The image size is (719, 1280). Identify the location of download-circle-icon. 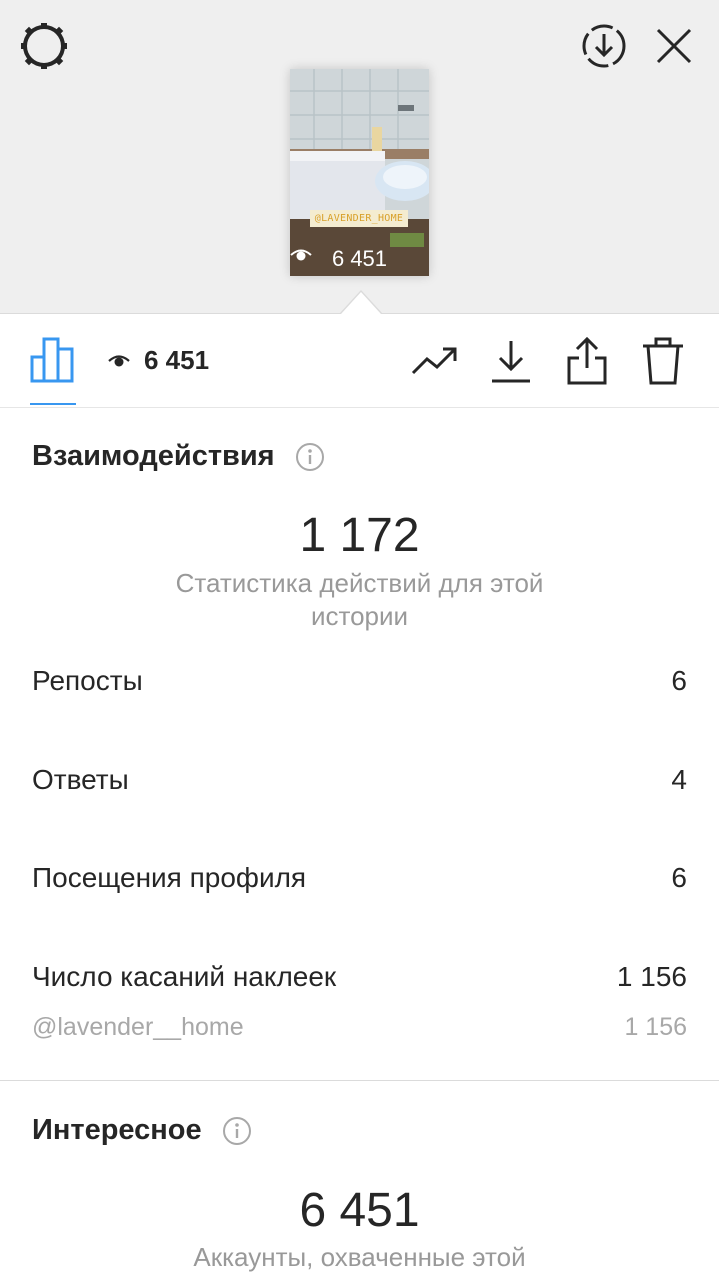
(604, 46).